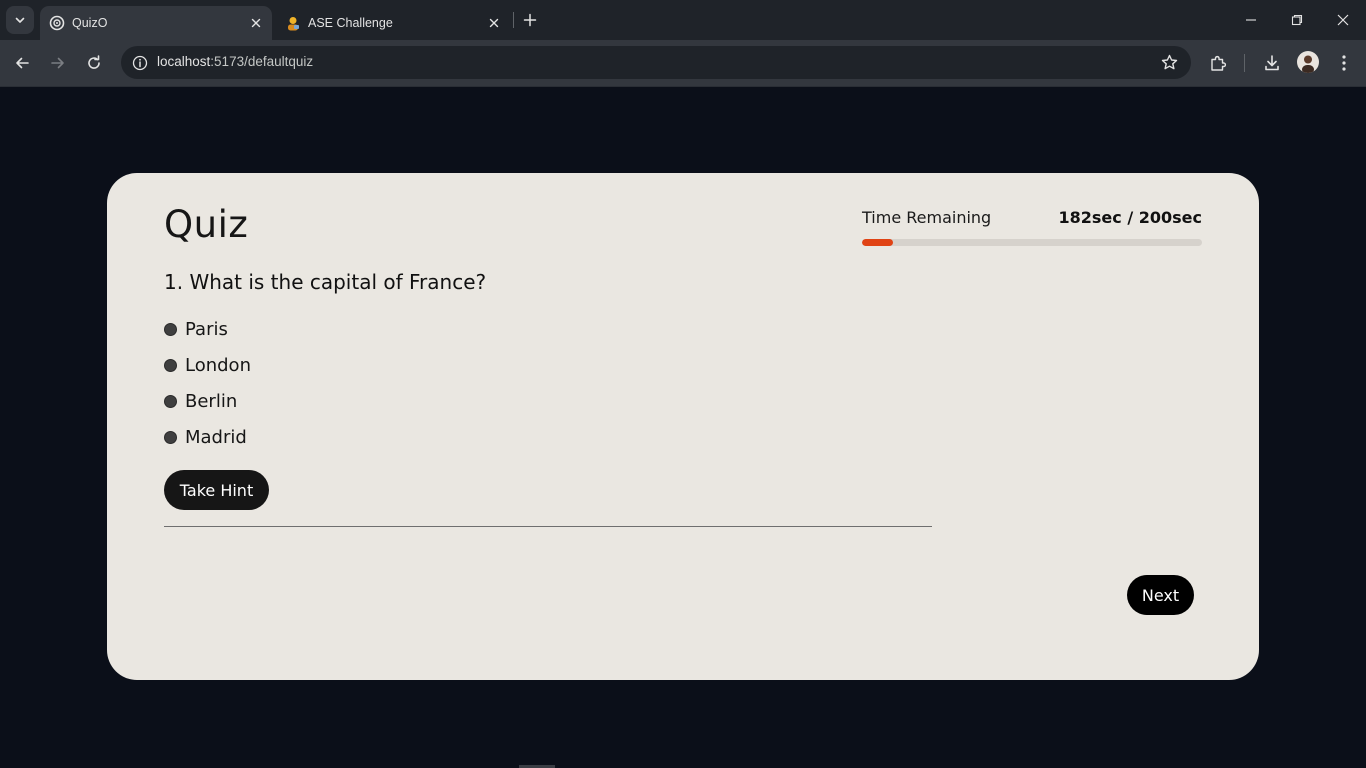 Image resolution: width=1366 pixels, height=768 pixels. I want to click on arrow-right-icon, so click(57, 63).